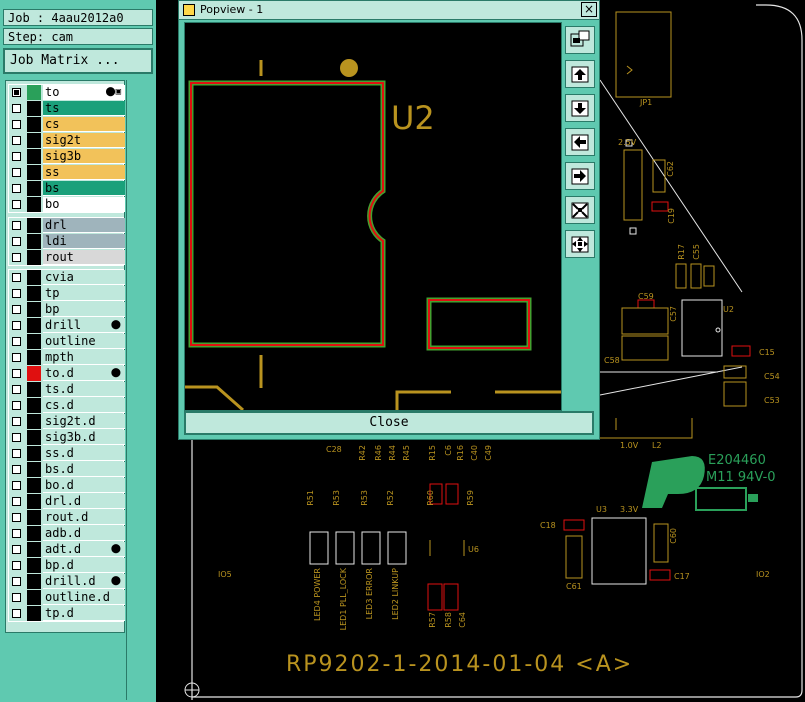 The width and height of the screenshot is (805, 702). I want to click on layer-row: bs, so click(67, 189).